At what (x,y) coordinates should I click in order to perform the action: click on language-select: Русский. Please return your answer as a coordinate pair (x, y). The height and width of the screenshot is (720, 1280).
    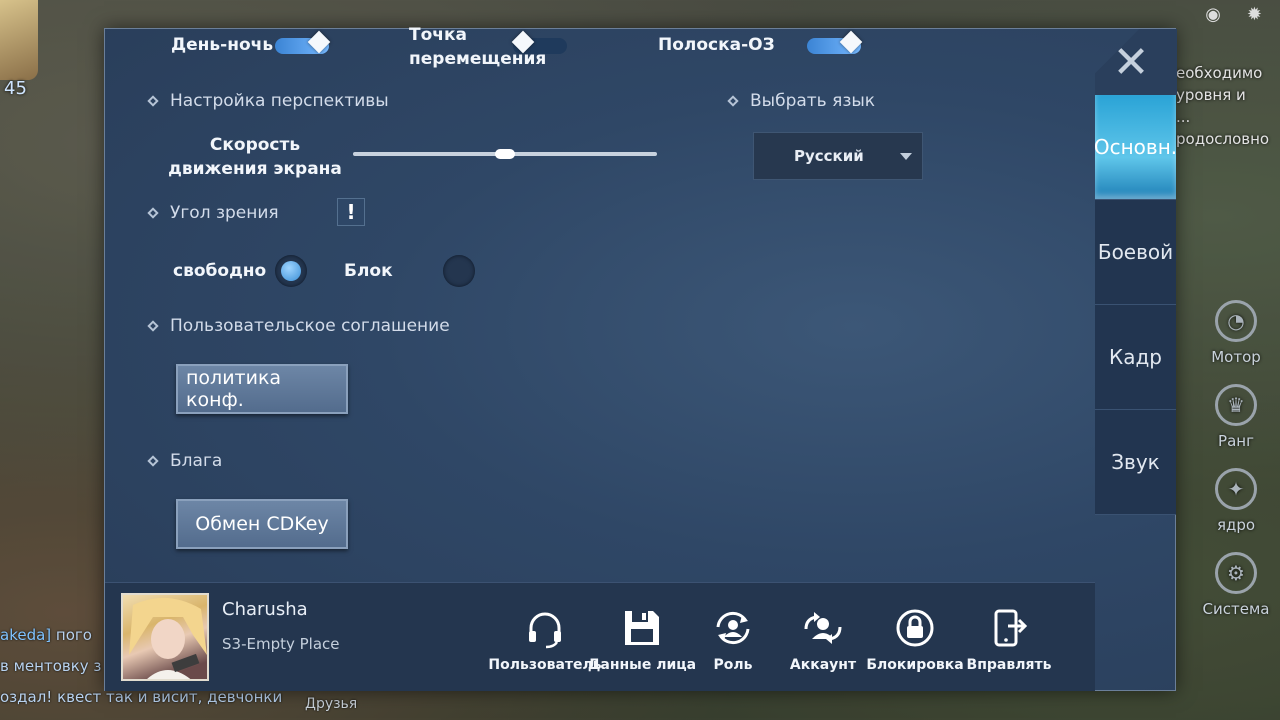
    Looking at the image, I should click on (838, 156).